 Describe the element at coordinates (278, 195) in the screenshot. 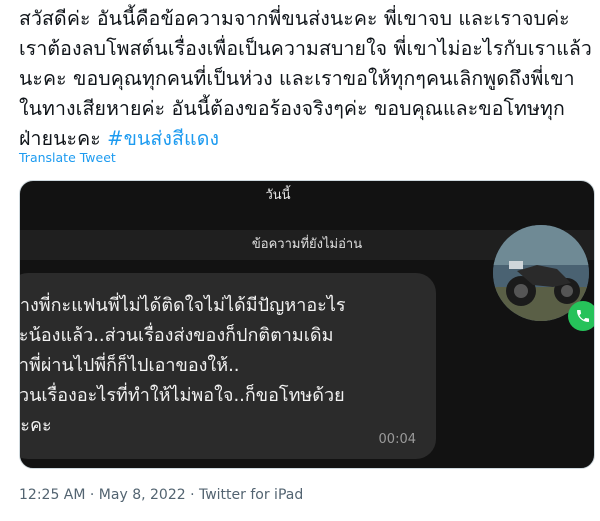

I see `date-label: วันนี้` at that location.